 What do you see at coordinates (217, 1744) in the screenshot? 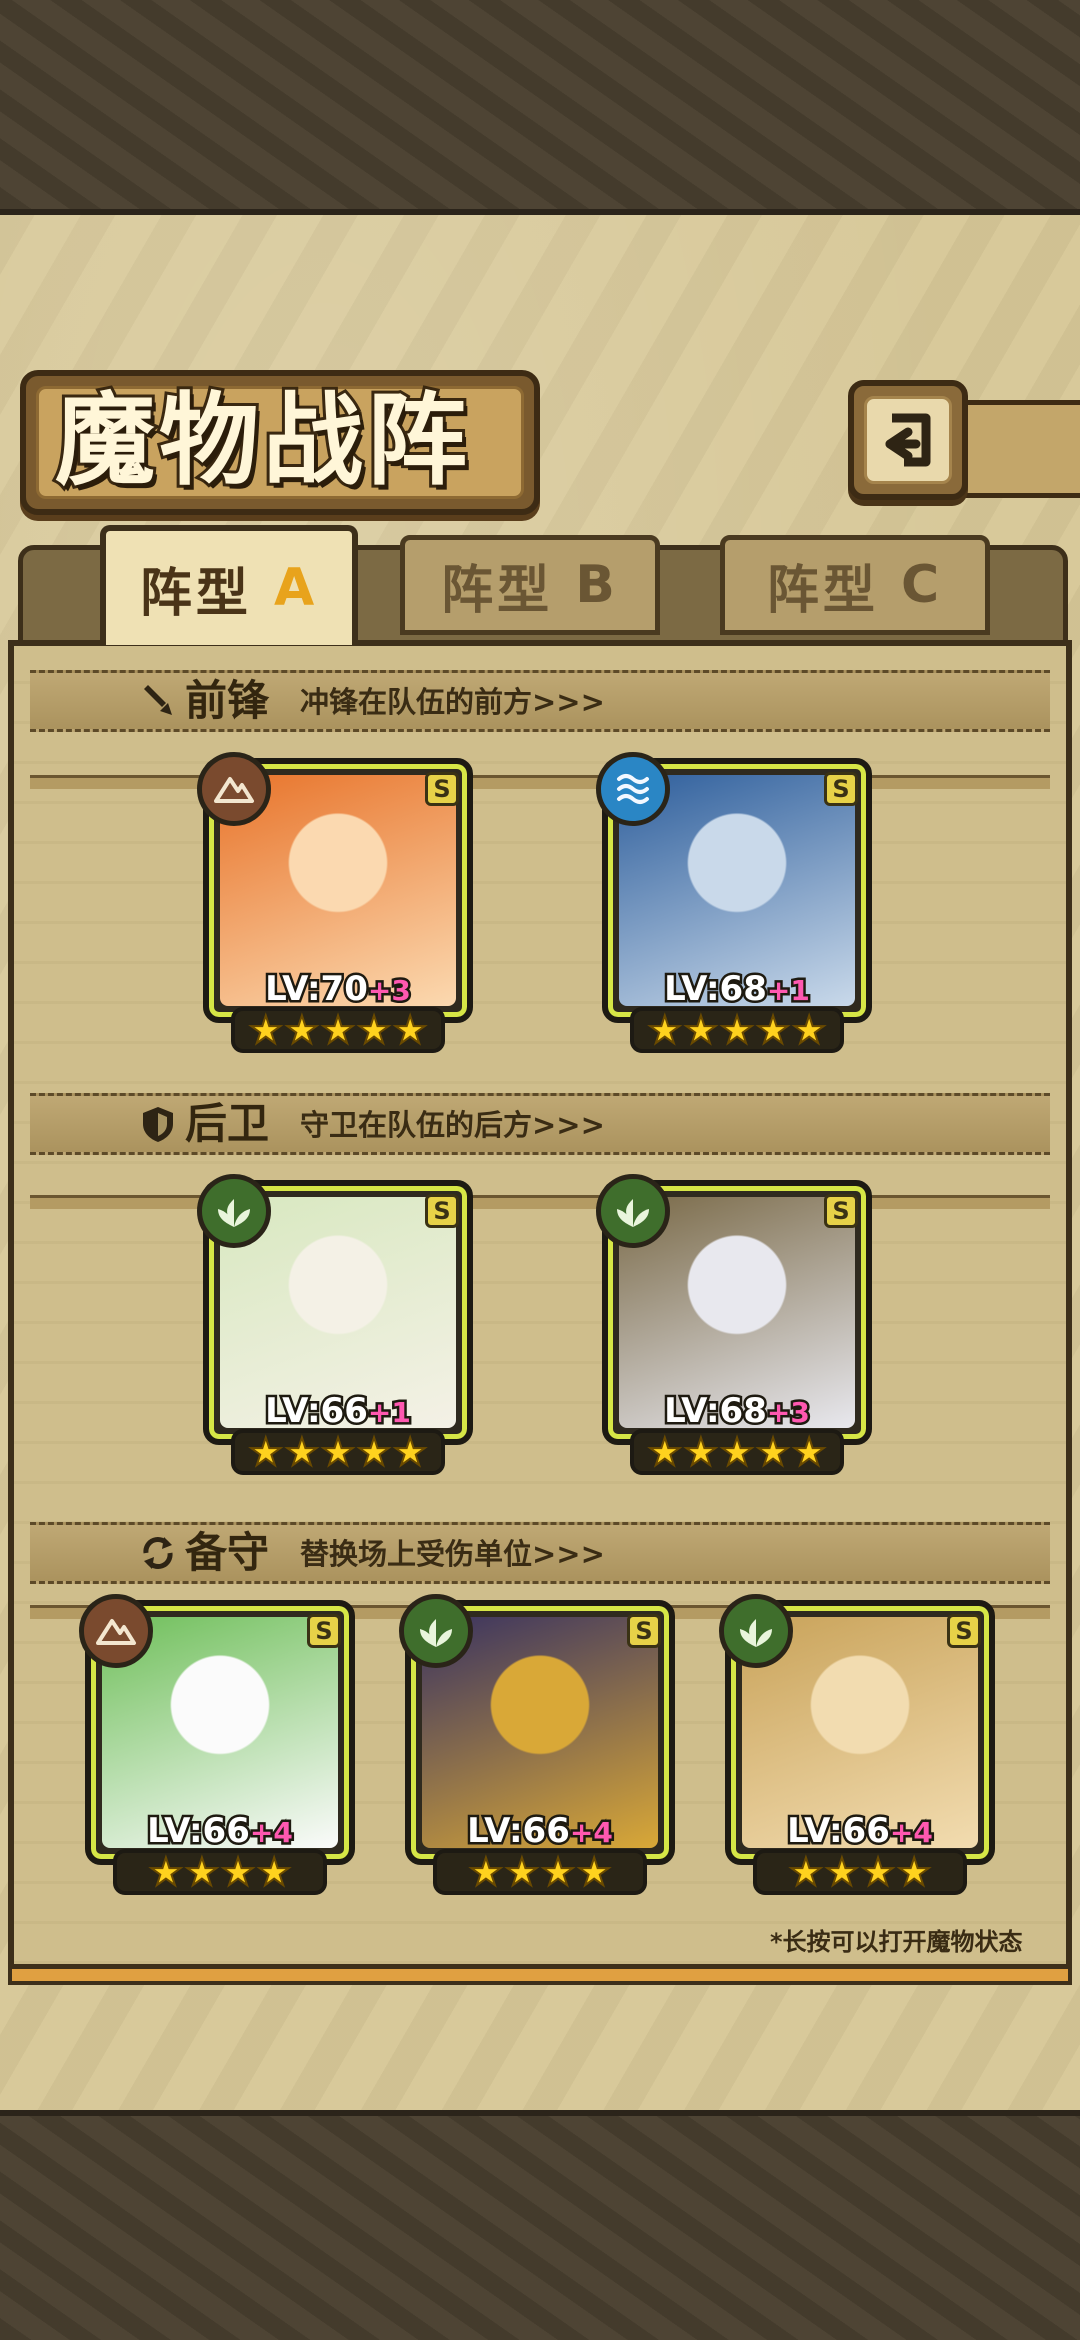
I see `monster-card-reserve-1: S LV:66+4 ★ ★ ★ ★` at bounding box center [217, 1744].